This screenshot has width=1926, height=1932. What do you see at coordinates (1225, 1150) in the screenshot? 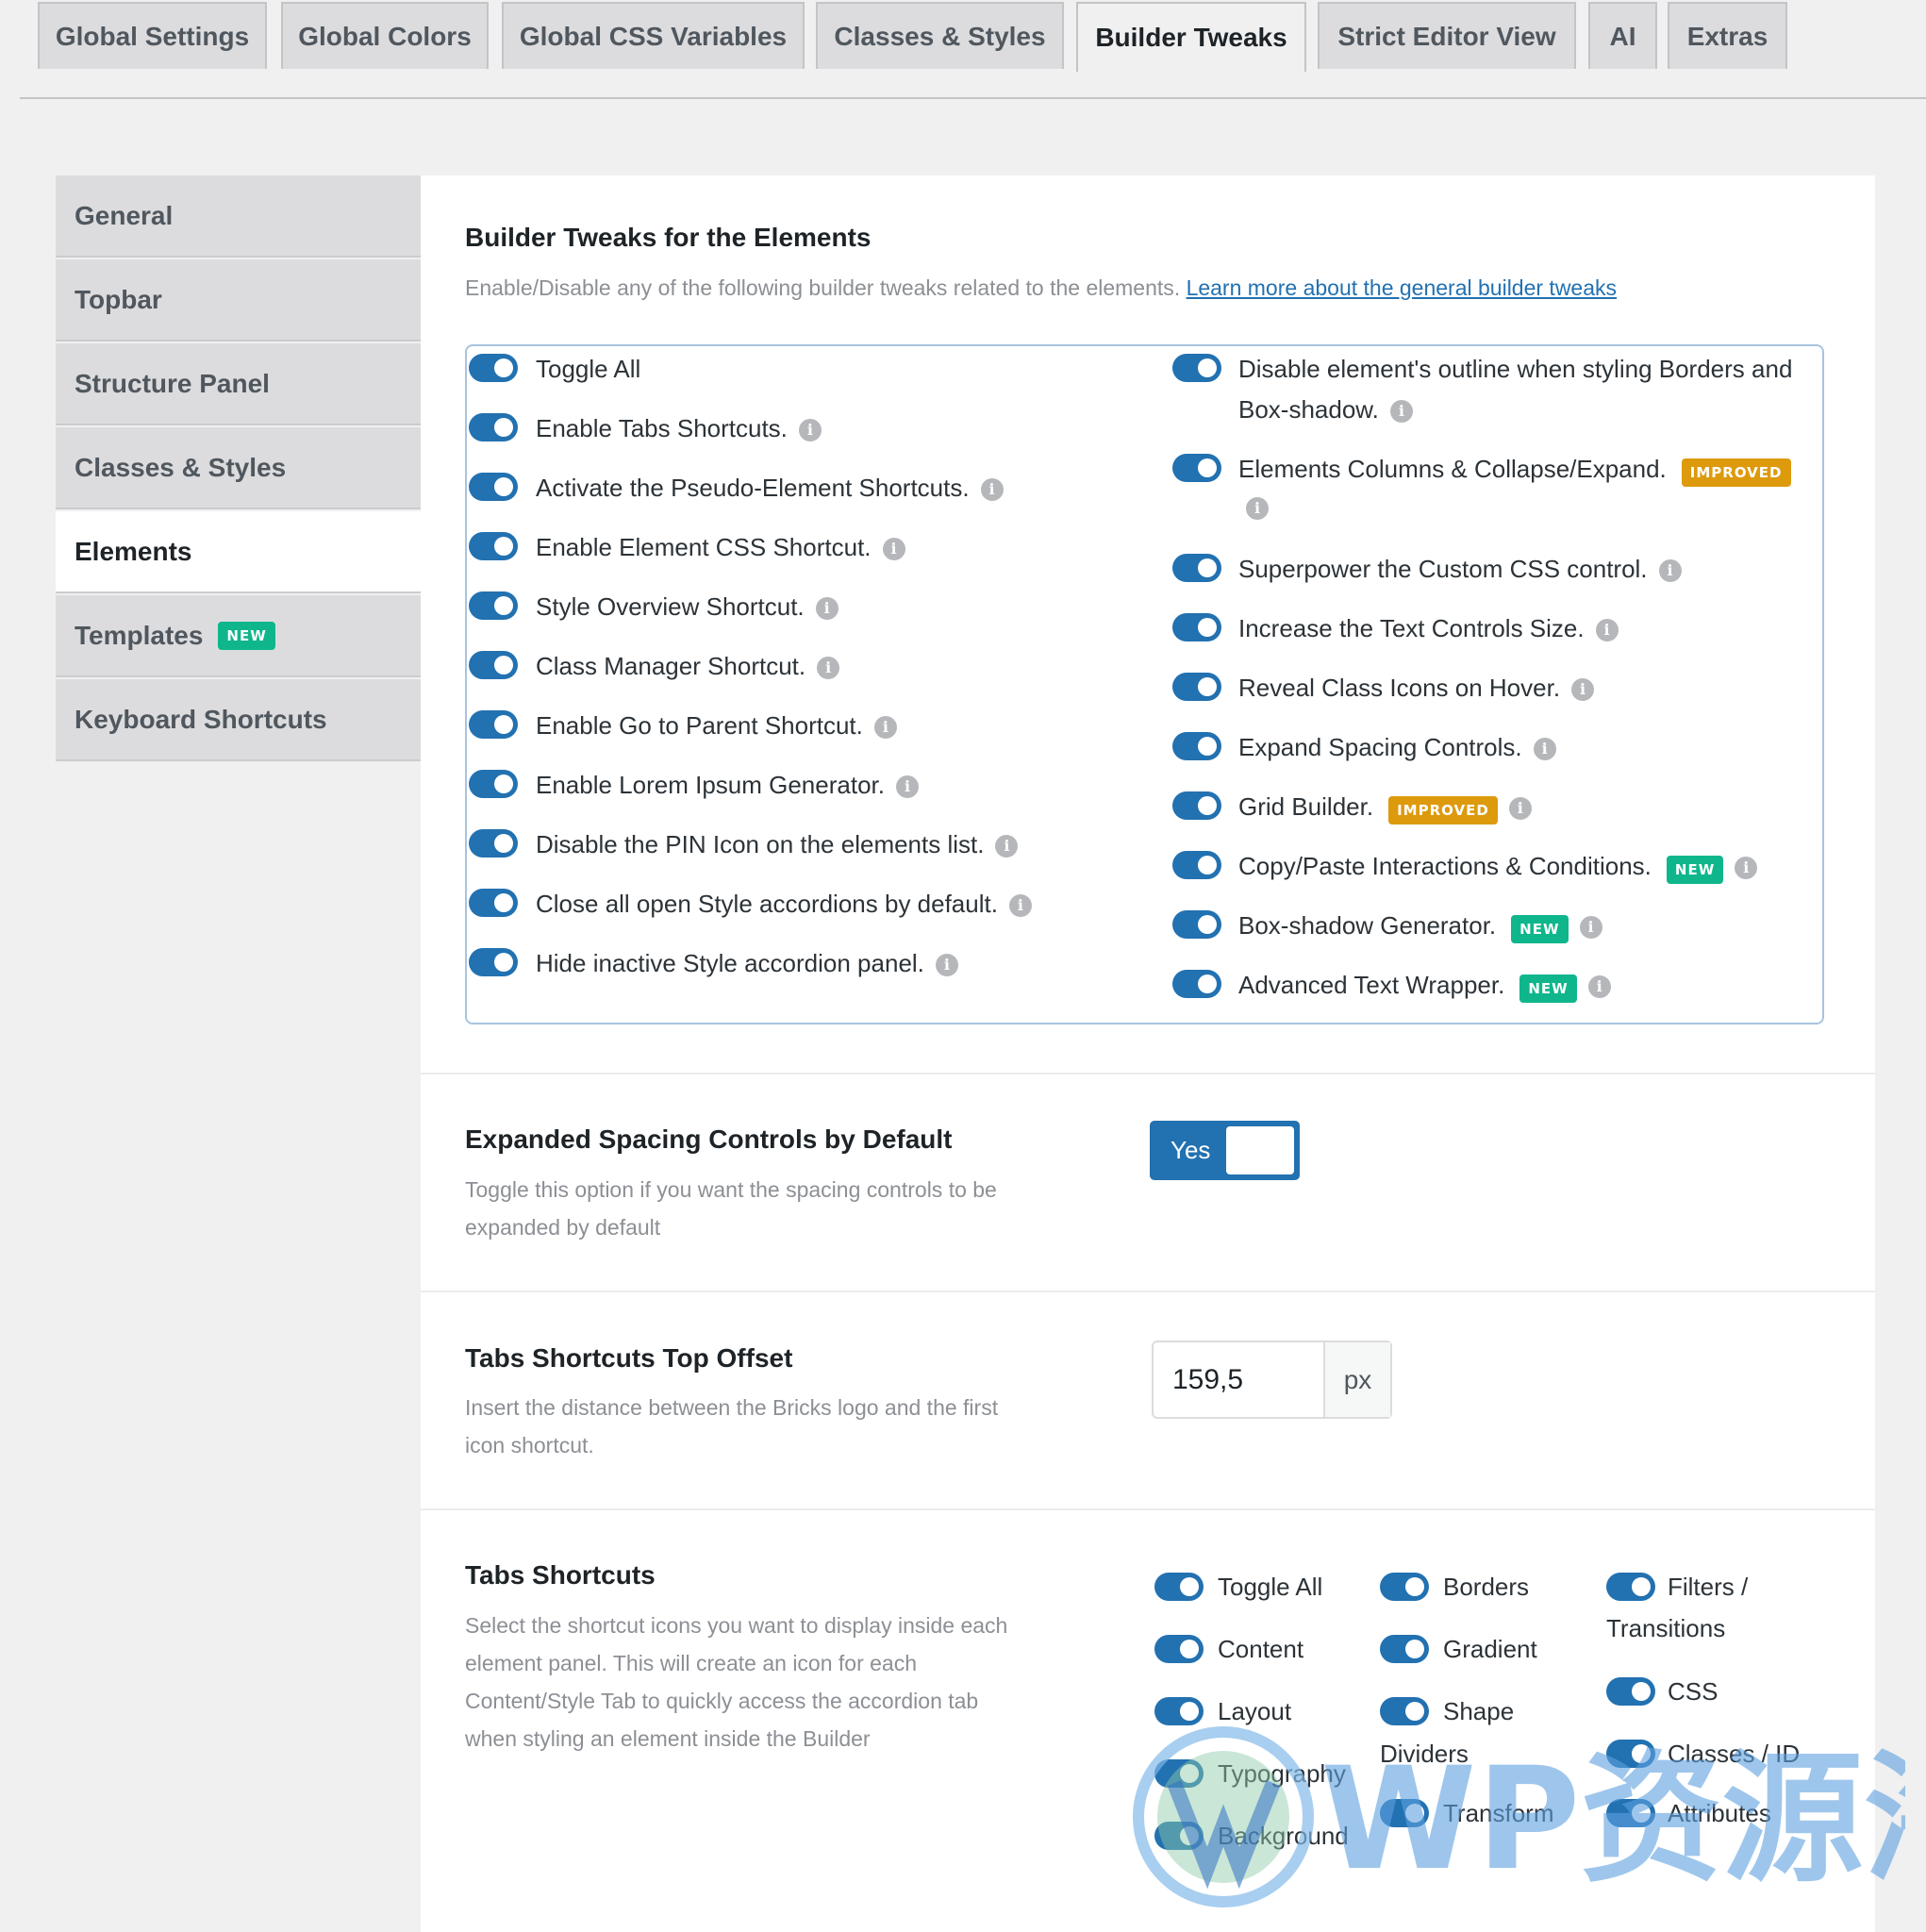
I see `expanded-spacing-toggle: Yes` at bounding box center [1225, 1150].